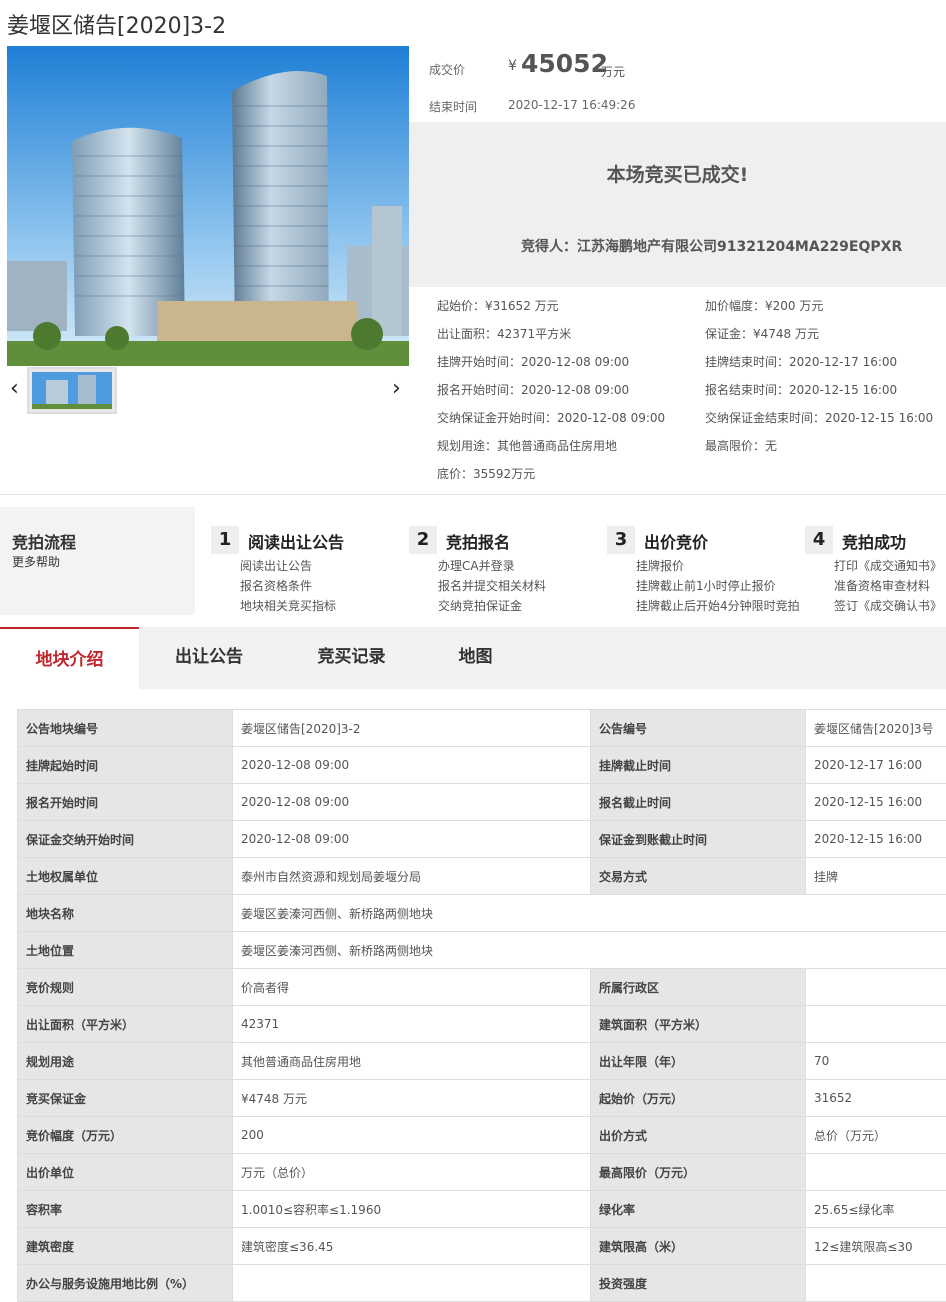  What do you see at coordinates (698, 1172) in the screenshot?
I see `table-key-cell: 最高限价（万元）` at bounding box center [698, 1172].